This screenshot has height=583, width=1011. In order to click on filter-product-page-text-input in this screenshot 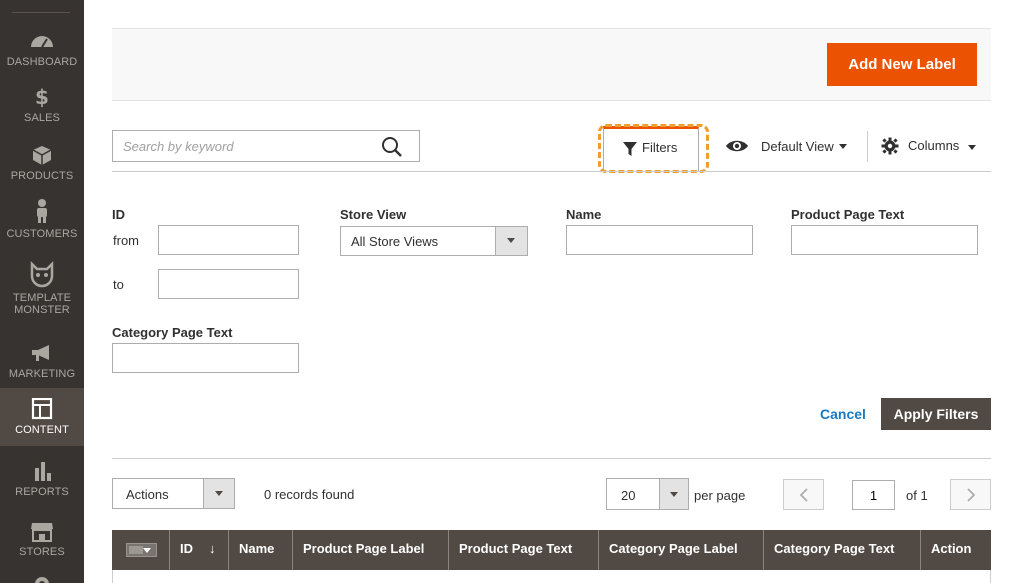, I will do `click(884, 240)`.